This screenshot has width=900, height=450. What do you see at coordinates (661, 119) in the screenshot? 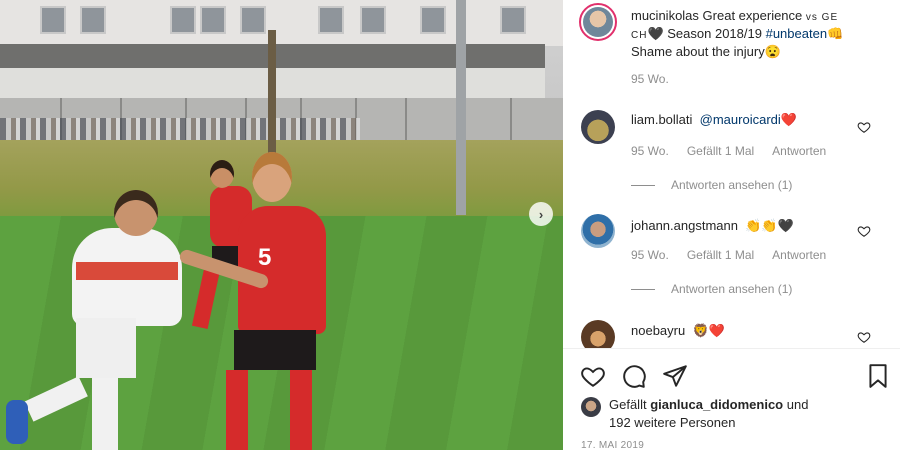
I see `comment-username: liam.bollati` at bounding box center [661, 119].